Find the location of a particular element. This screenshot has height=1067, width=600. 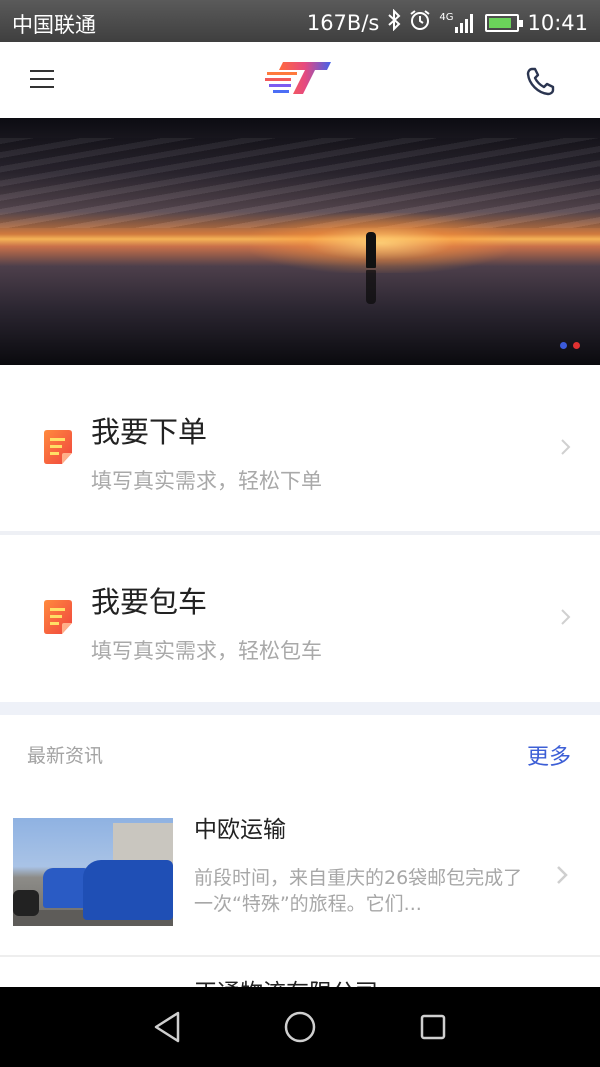

card-subtitle: 填写真实需求，轻松包车 is located at coordinates (206, 651).